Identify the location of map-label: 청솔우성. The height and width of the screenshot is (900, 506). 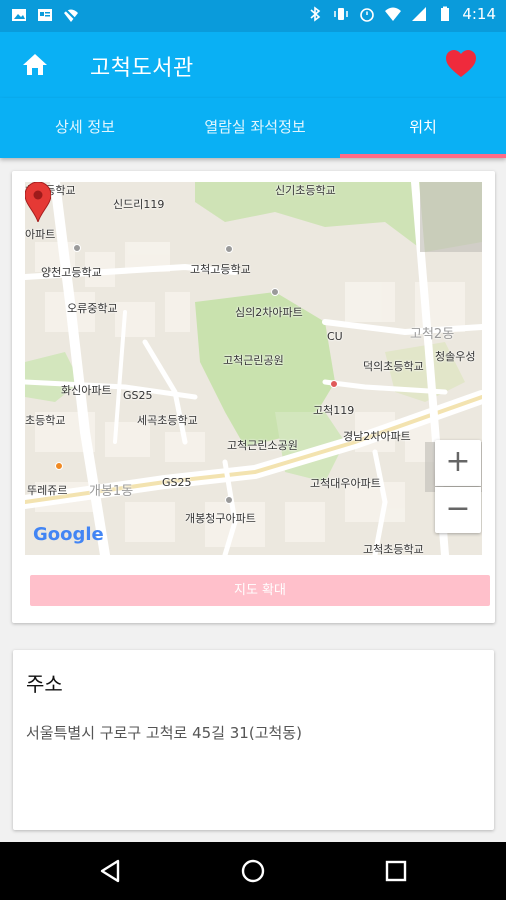
(455, 356).